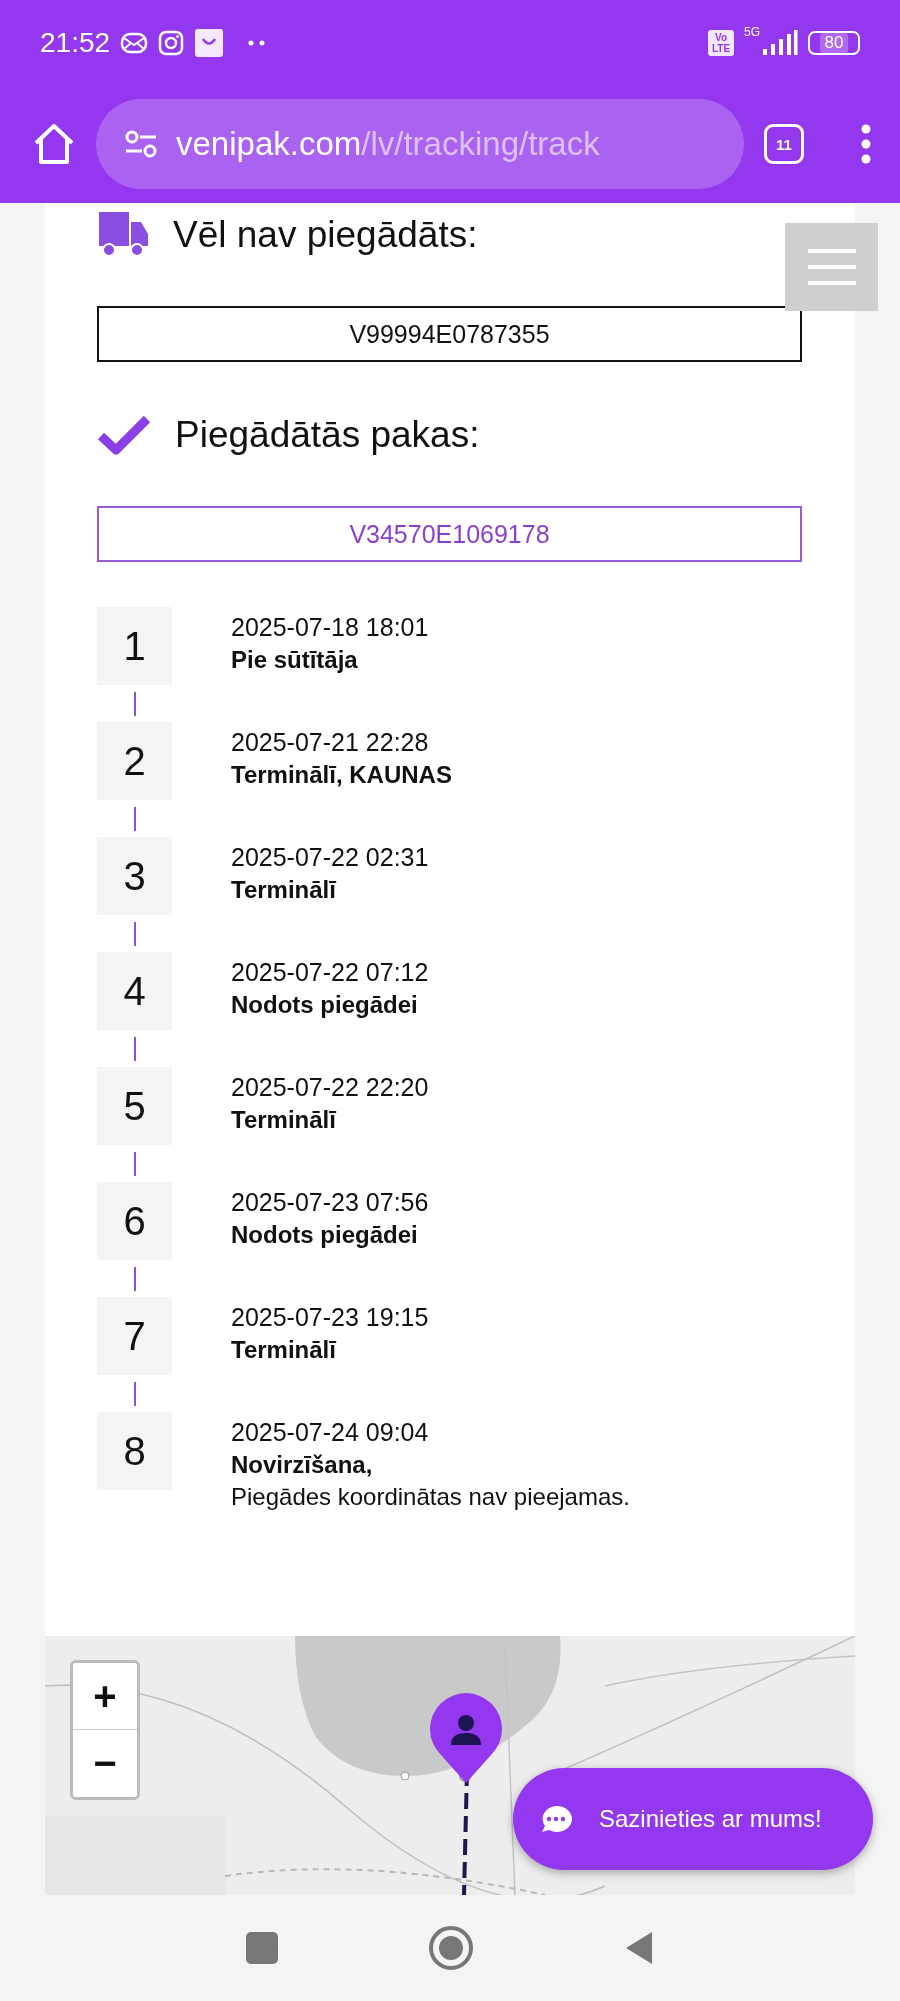 This screenshot has height=2001, width=900. Describe the element at coordinates (105, 1696) in the screenshot. I see `zoom-in-button: +` at that location.